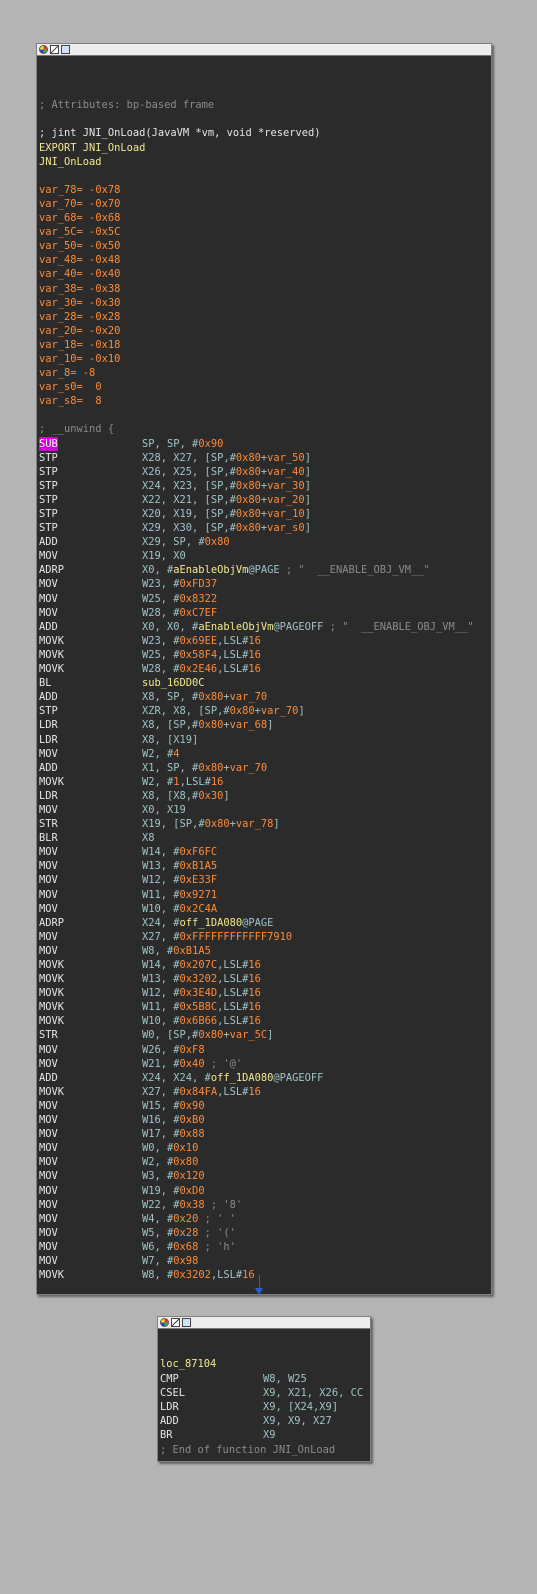  I want to click on instruction-line: MOV W5, #0x28 ; '(', so click(265, 1233).